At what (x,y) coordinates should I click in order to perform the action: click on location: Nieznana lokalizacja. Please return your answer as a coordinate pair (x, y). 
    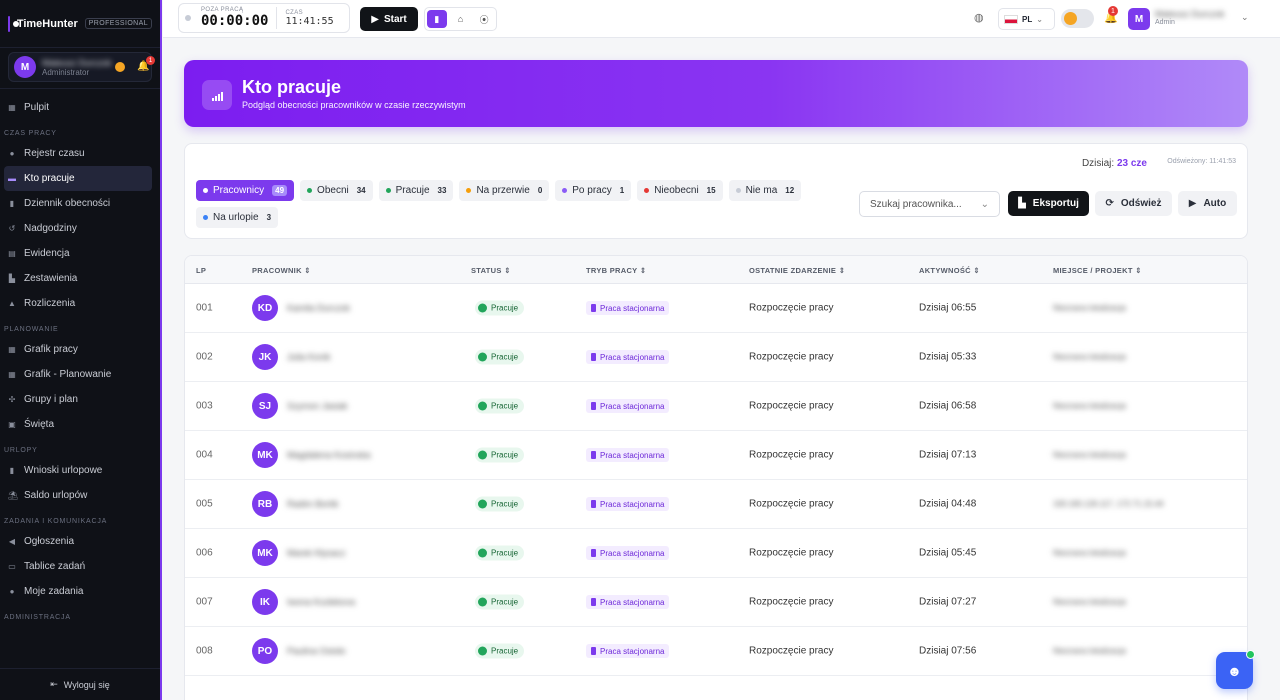
    Looking at the image, I should click on (1089, 308).